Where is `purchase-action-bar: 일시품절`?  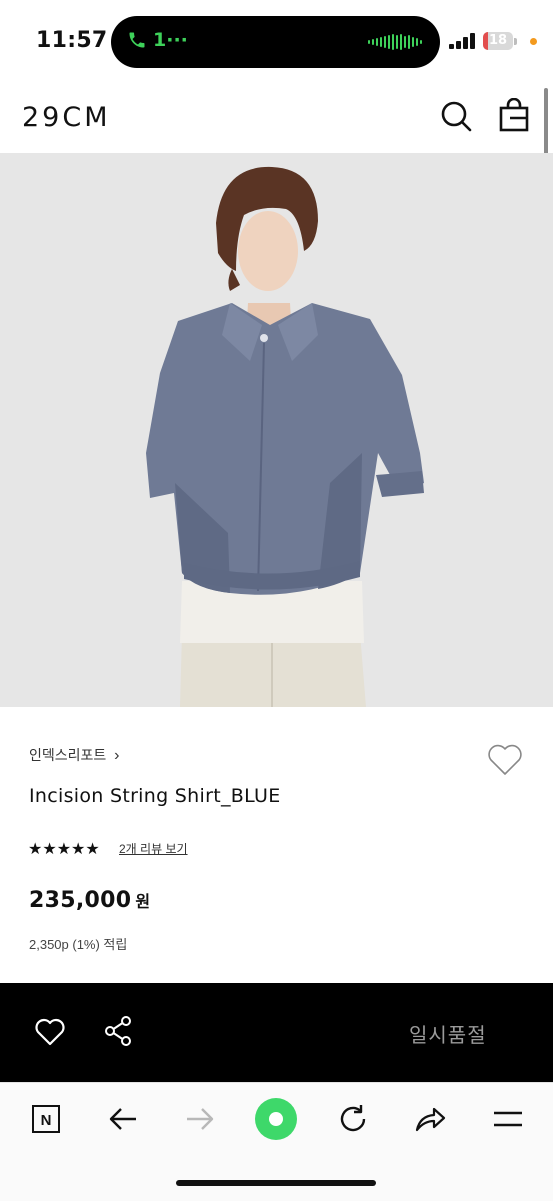
purchase-action-bar: 일시품절 is located at coordinates (276, 1032).